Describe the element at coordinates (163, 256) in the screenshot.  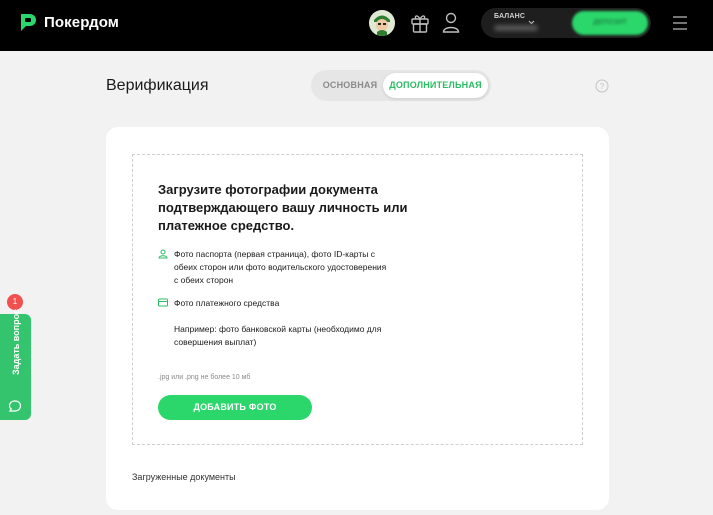
I see `person-icon` at that location.